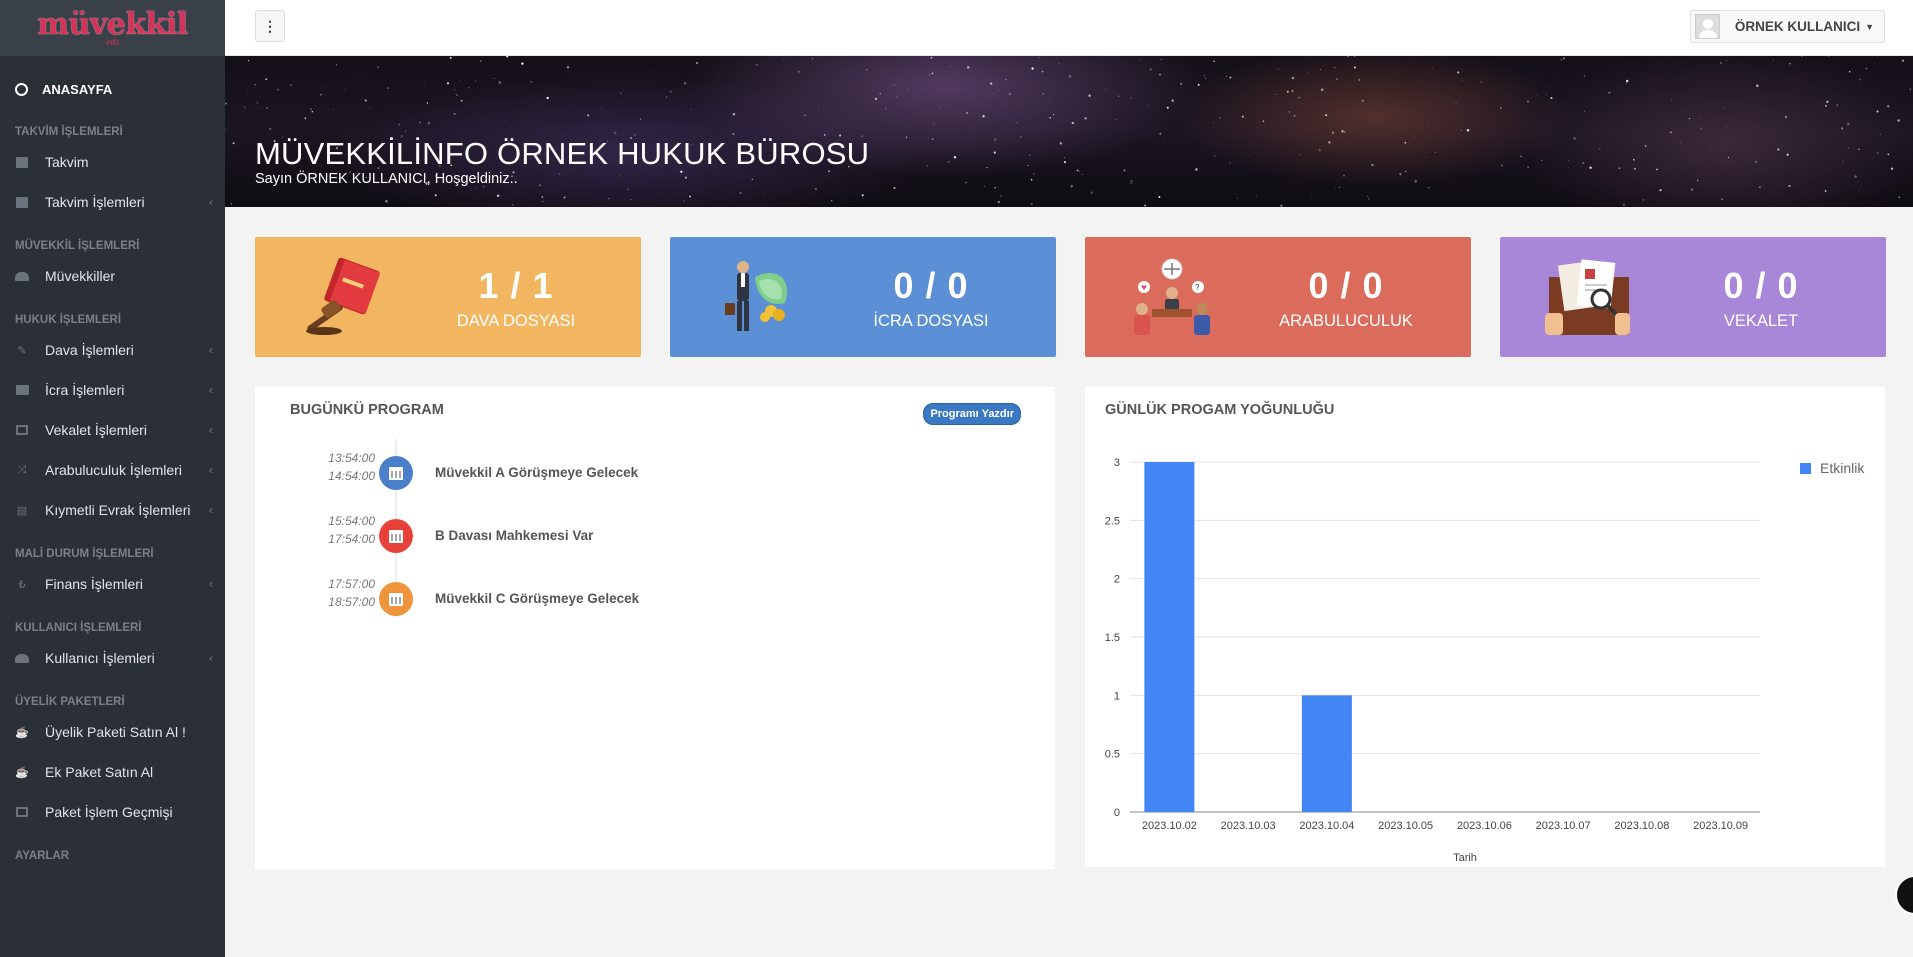  Describe the element at coordinates (1117, 463) in the screenshot. I see `y-tick-label: 3` at that location.